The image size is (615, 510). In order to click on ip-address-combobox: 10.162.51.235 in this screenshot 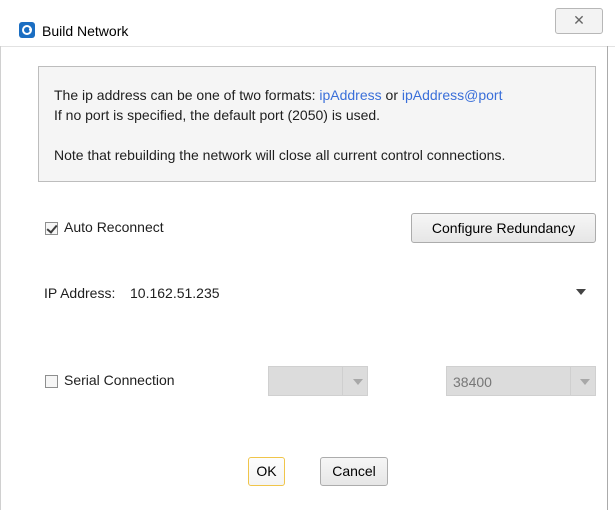, I will do `click(360, 292)`.